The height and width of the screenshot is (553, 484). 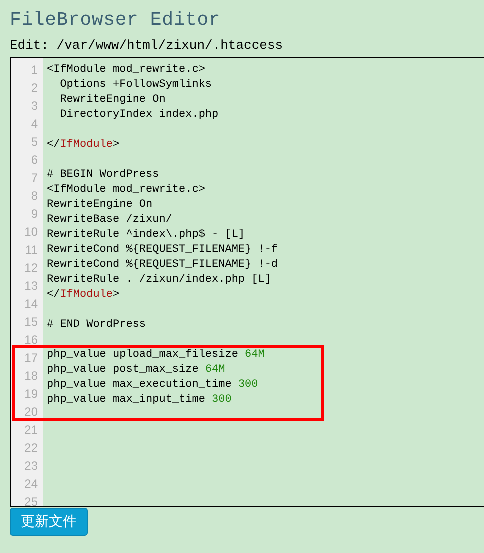 What do you see at coordinates (152, 385) in the screenshot?
I see `code-line: php_value max_execution_time 300` at bounding box center [152, 385].